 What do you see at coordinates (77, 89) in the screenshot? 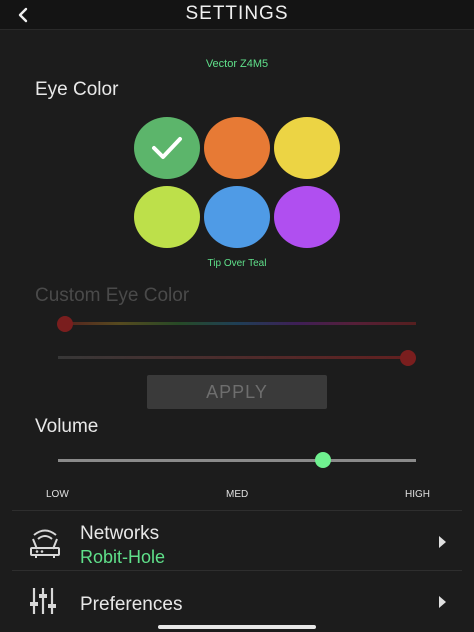
I see `eye-color-label: Eye Color` at bounding box center [77, 89].